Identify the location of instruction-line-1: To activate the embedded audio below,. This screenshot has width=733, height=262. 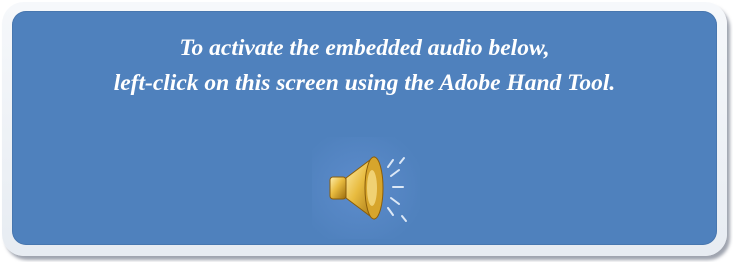
(364, 48).